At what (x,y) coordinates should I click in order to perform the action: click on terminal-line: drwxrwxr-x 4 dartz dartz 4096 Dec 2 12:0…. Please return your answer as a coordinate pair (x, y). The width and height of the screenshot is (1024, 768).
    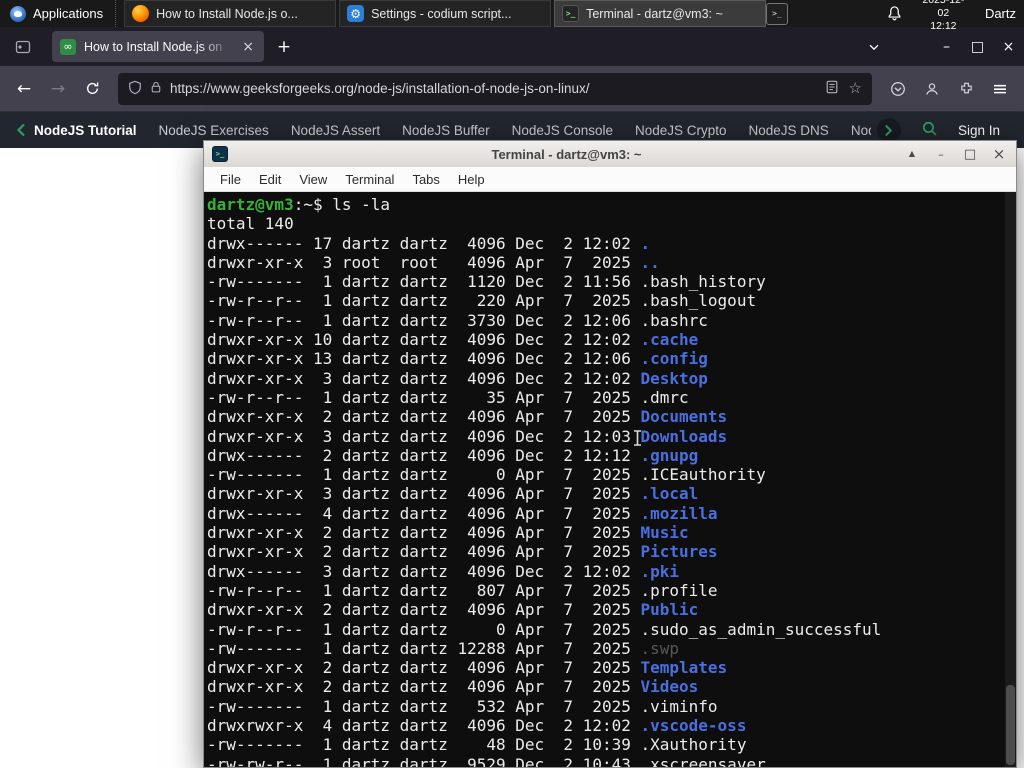
    Looking at the image, I should click on (604, 725).